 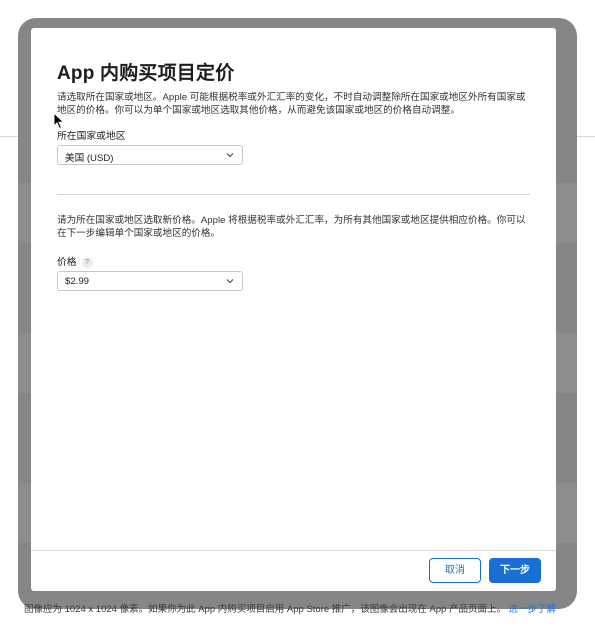 What do you see at coordinates (67, 262) in the screenshot?
I see `price-label-text: 价格` at bounding box center [67, 262].